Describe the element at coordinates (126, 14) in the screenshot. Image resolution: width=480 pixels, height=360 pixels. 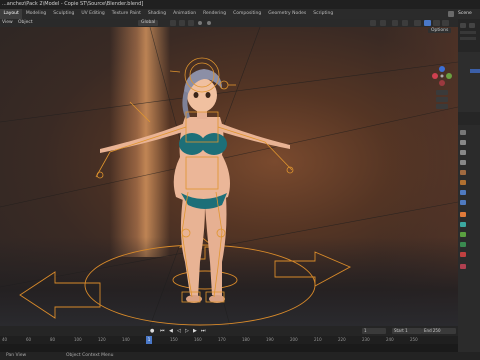
I see `tab-texture-paint: Texture Paint` at that location.